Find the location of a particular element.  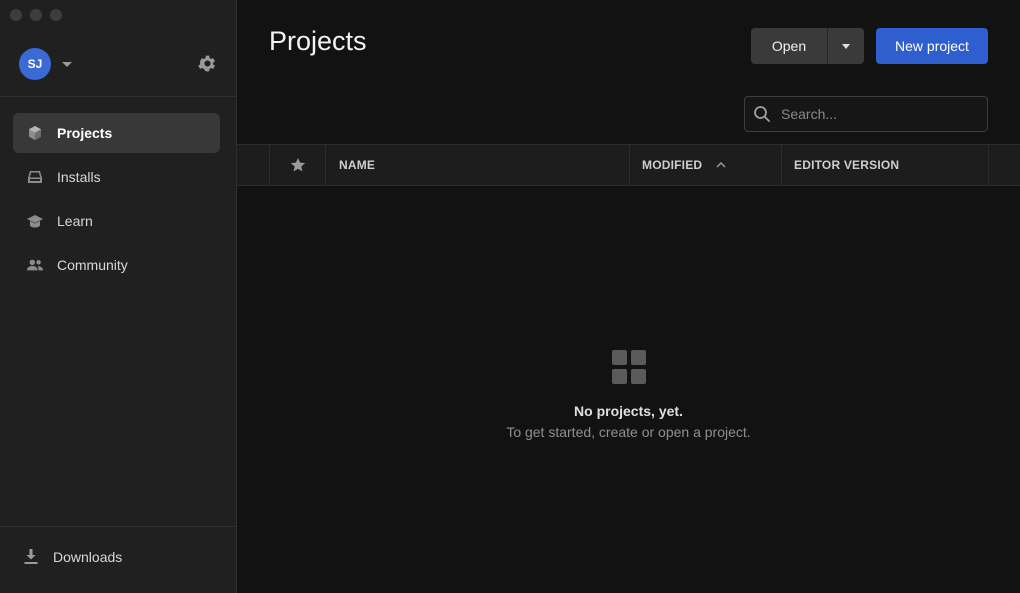

downloads-label: Downloads is located at coordinates (88, 557).